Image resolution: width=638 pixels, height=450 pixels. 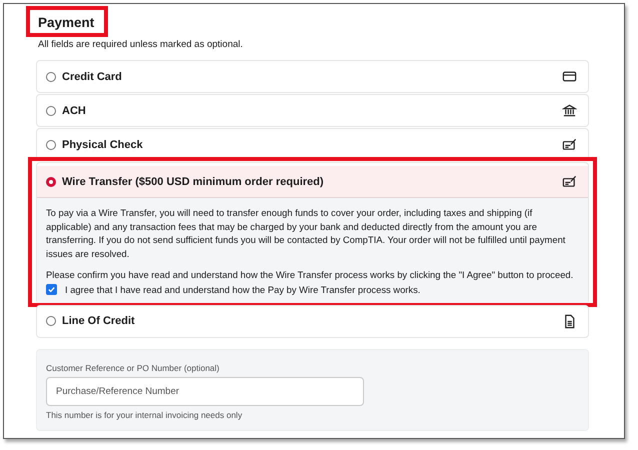 I want to click on bank-icon, so click(x=569, y=110).